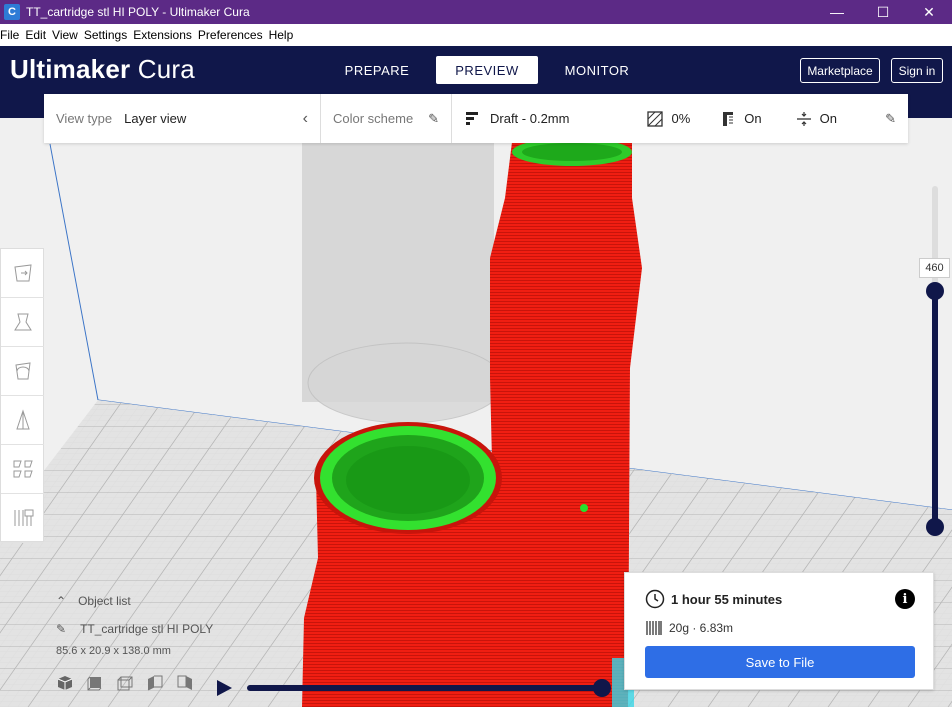 The image size is (952, 707). I want to click on menu-edit: Edit, so click(35, 35).